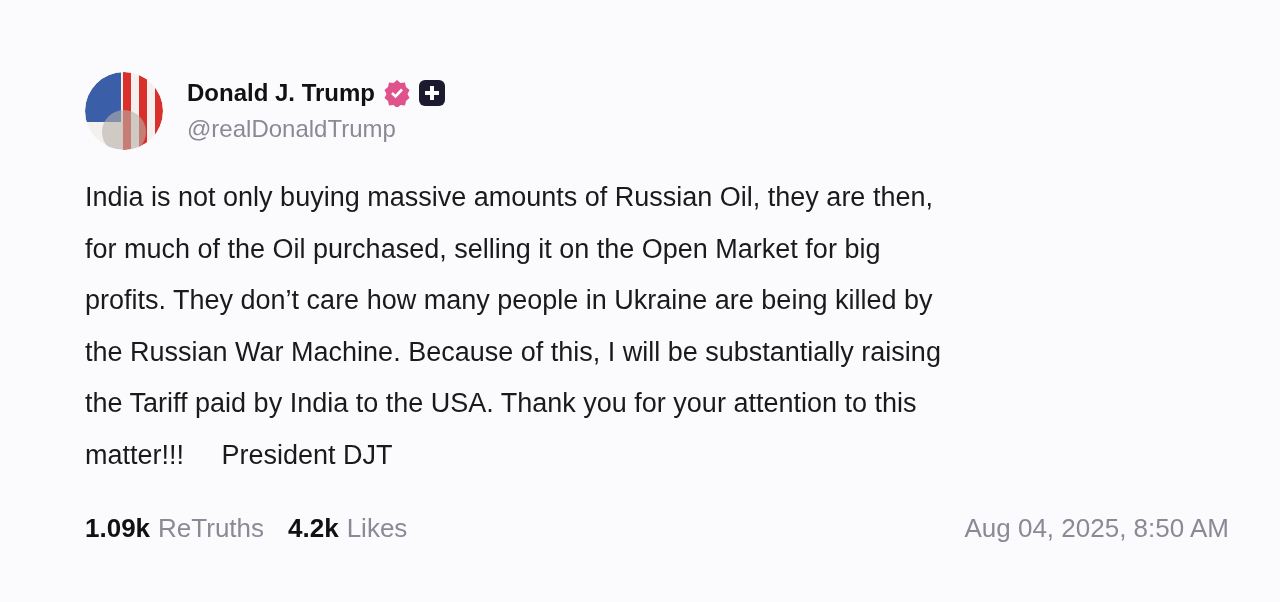 Image resolution: width=1280 pixels, height=602 pixels. What do you see at coordinates (211, 528) in the screenshot?
I see `stat-label: ReTruths` at bounding box center [211, 528].